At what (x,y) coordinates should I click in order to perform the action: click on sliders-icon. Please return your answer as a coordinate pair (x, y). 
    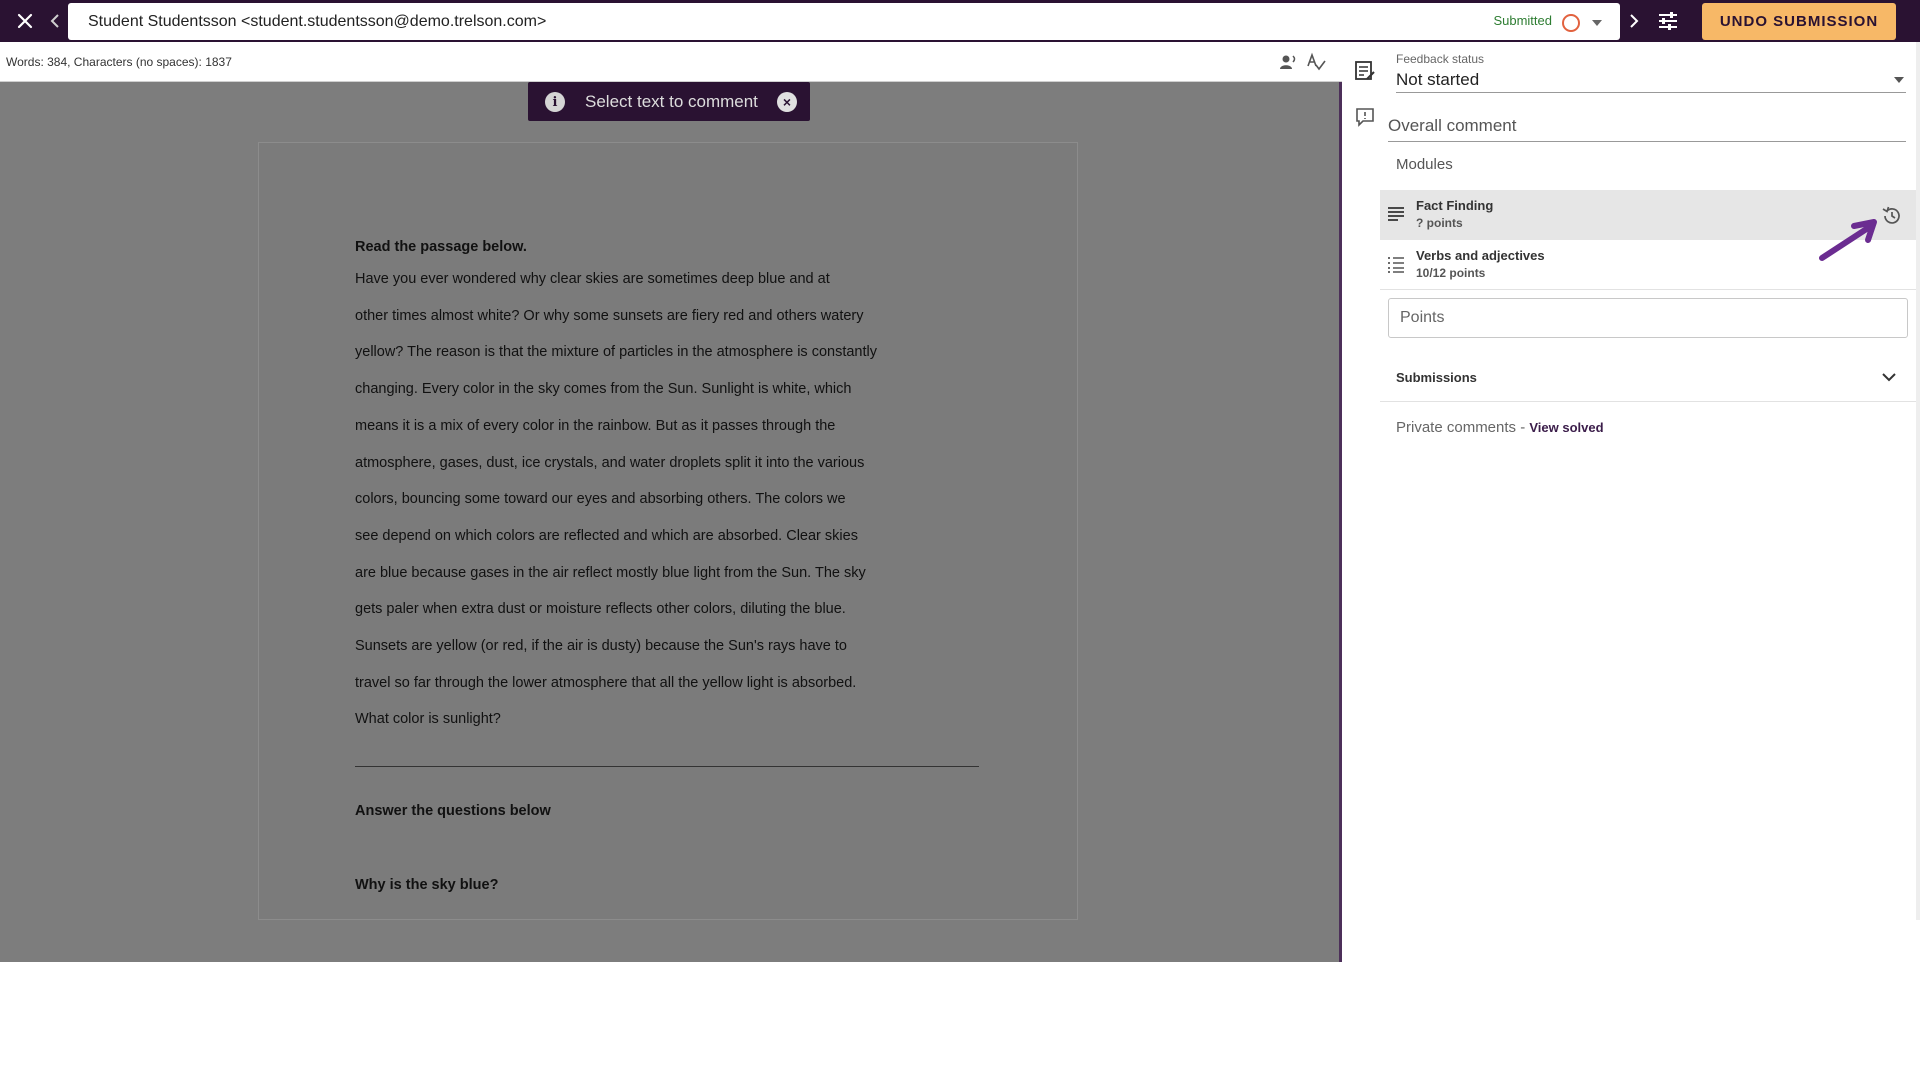
    Looking at the image, I should click on (1668, 21).